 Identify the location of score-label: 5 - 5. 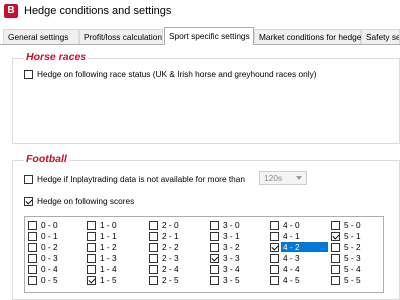
(352, 280).